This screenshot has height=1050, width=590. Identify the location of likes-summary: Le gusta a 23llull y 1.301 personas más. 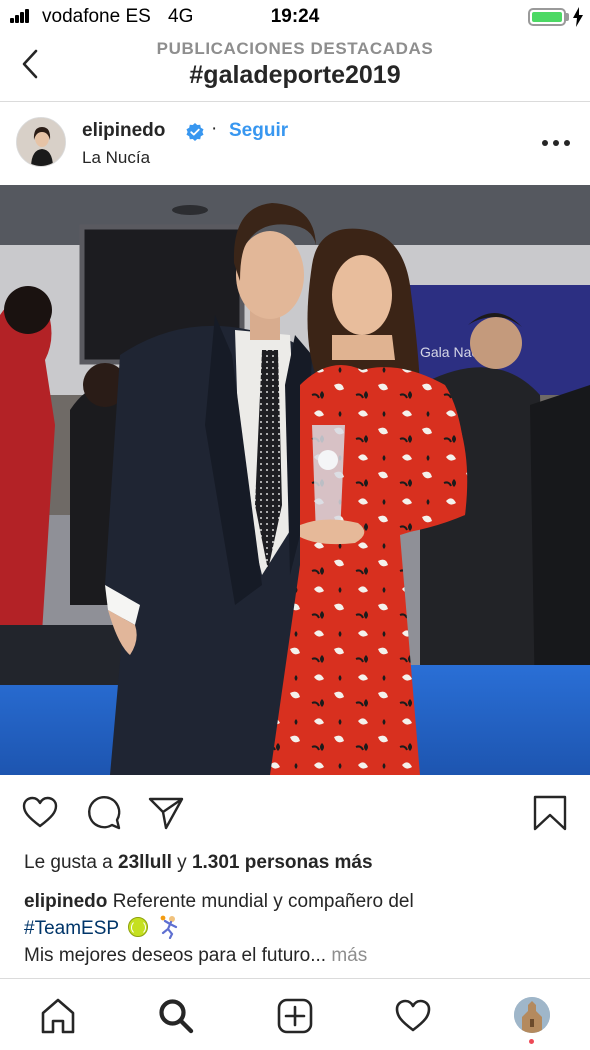
(198, 863).